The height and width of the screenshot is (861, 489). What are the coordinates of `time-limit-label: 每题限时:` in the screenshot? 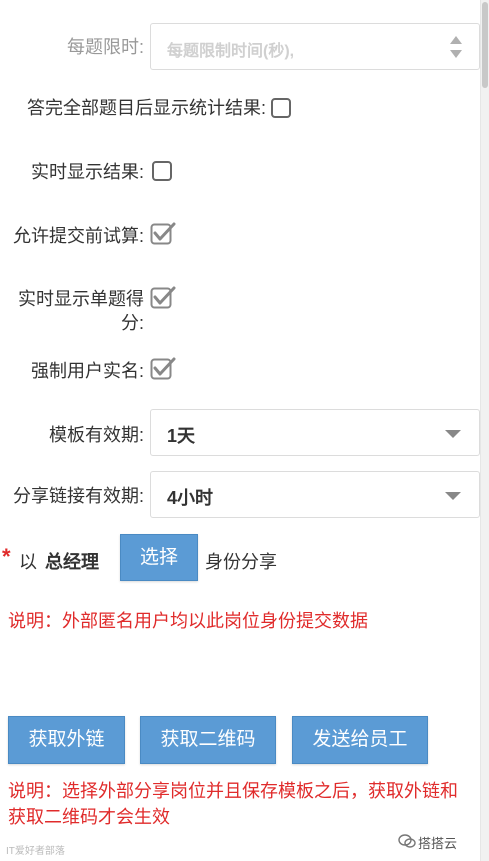 It's located at (105, 47).